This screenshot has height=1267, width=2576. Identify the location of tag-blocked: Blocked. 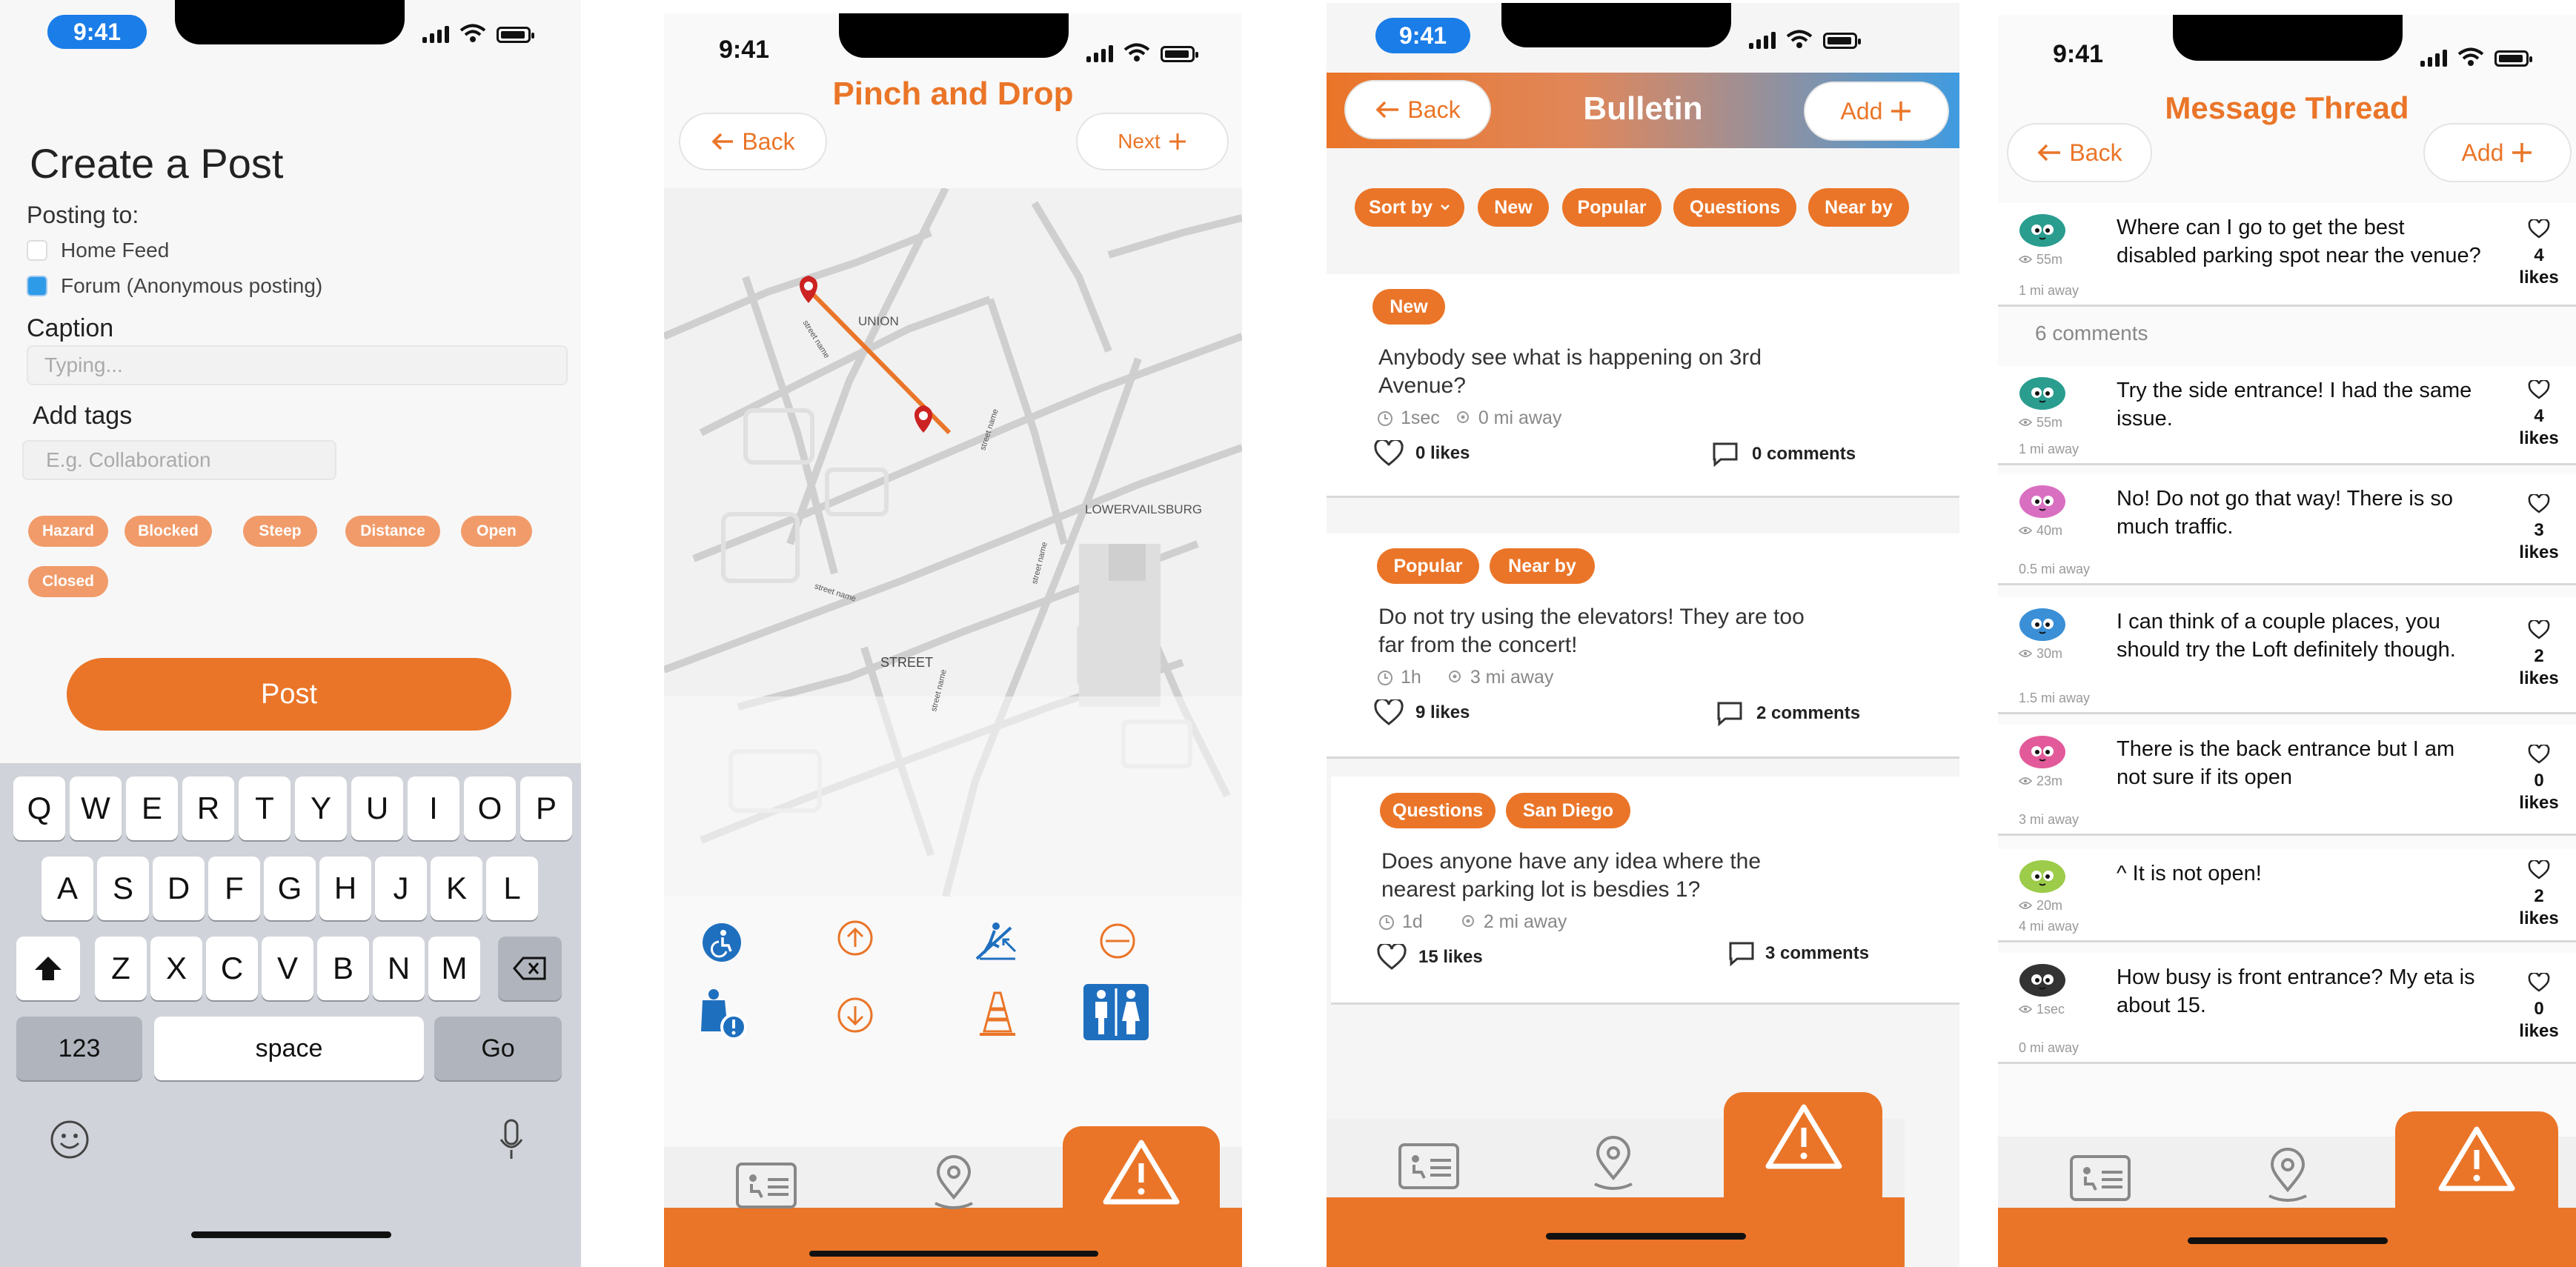
(168, 531).